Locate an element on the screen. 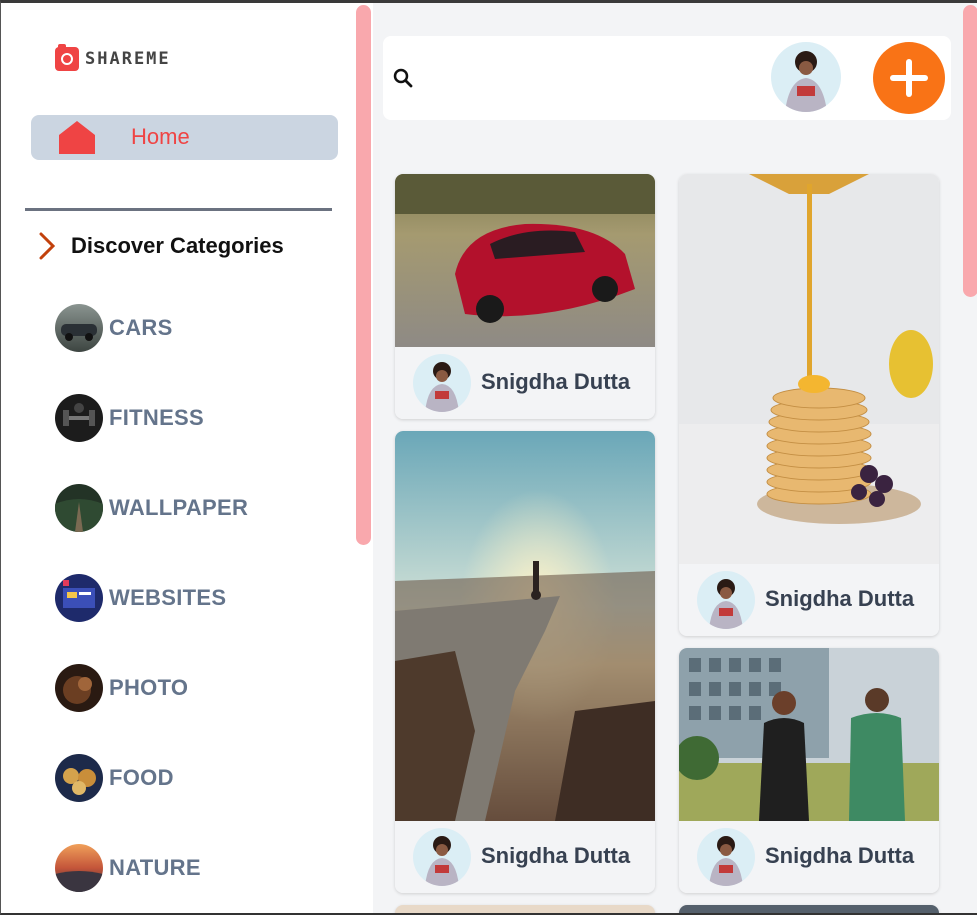 Image resolution: width=977 pixels, height=915 pixels. camera-icon is located at coordinates (67, 57).